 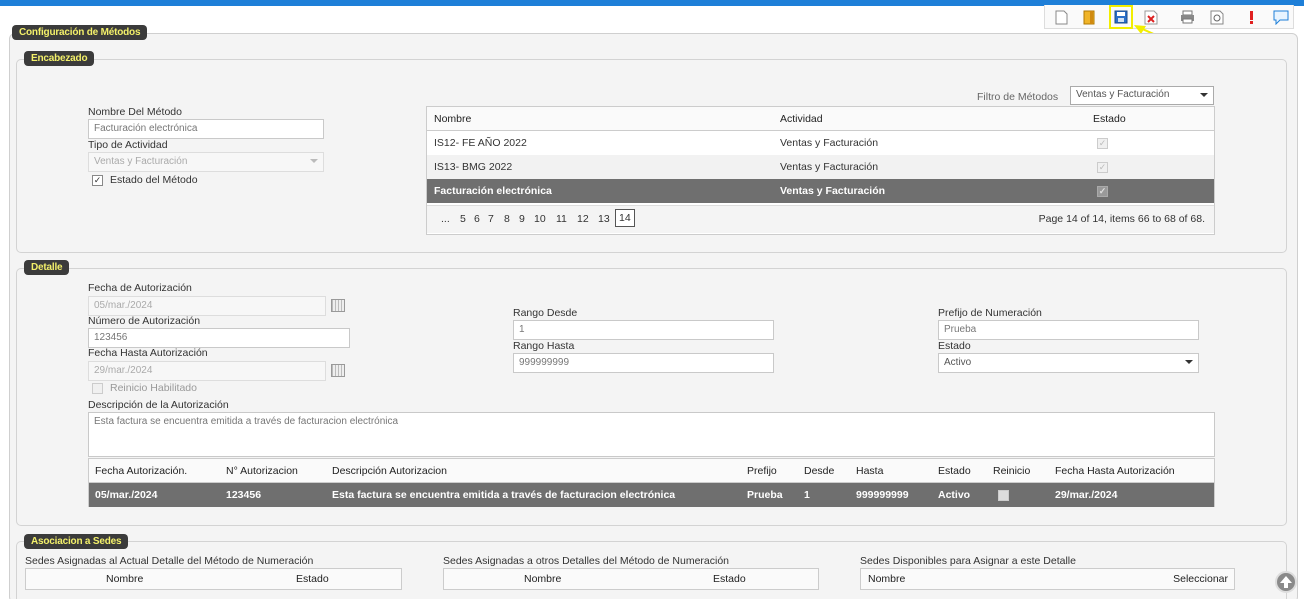 What do you see at coordinates (820, 143) in the screenshot?
I see `table-row: IS12- FE AÑO 2022 Ventas y Facturación ✓` at bounding box center [820, 143].